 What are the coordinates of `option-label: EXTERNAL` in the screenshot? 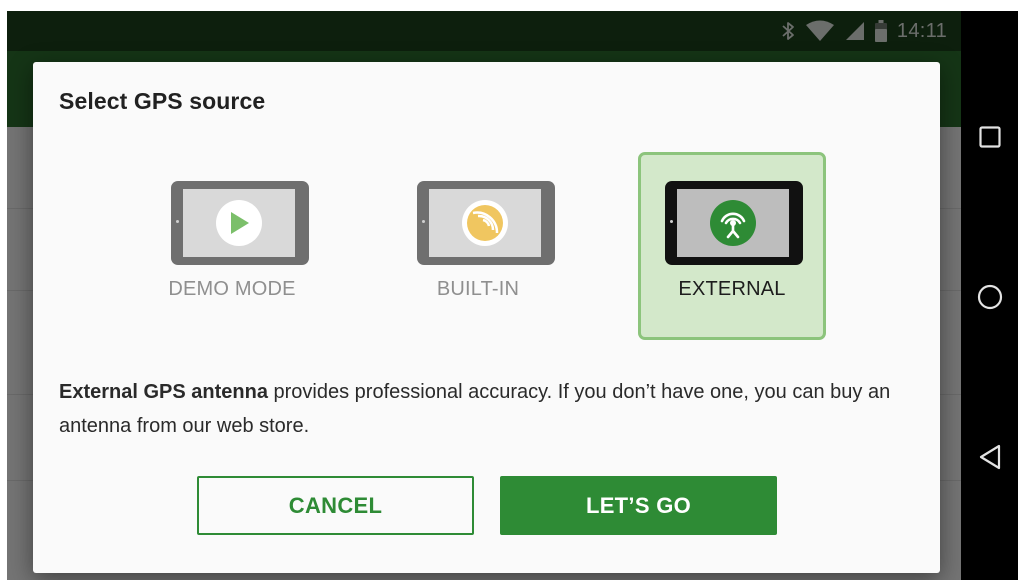 It's located at (732, 289).